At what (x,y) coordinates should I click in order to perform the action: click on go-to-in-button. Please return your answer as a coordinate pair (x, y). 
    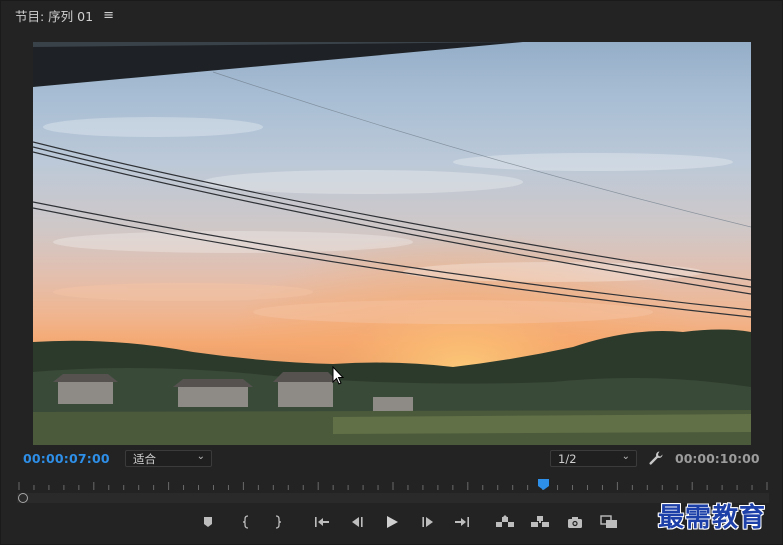
    Looking at the image, I should click on (322, 522).